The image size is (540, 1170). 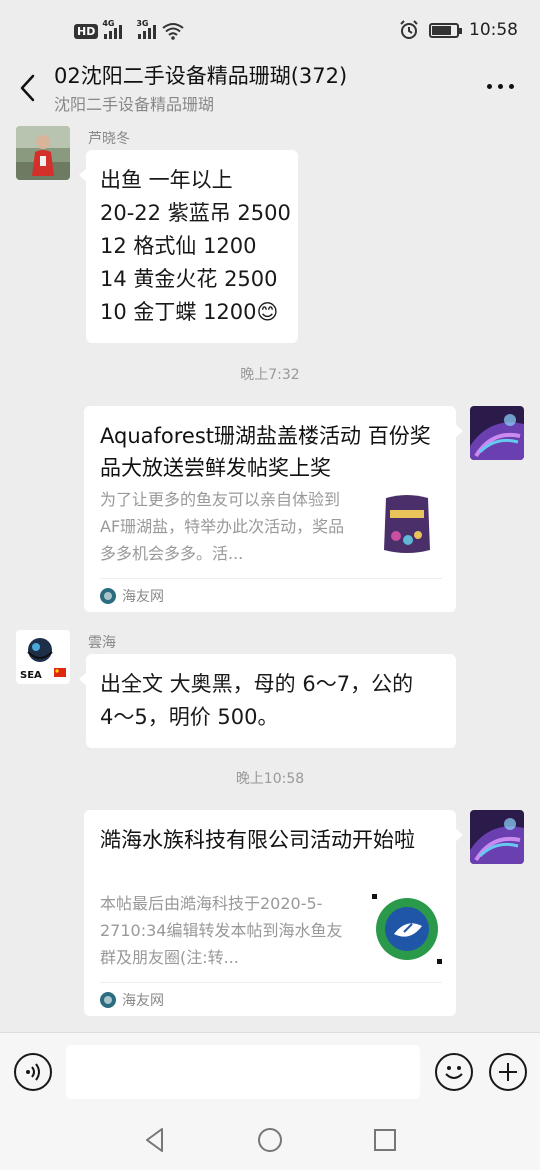 I want to click on hd-icon: HD, so click(x=86, y=31).